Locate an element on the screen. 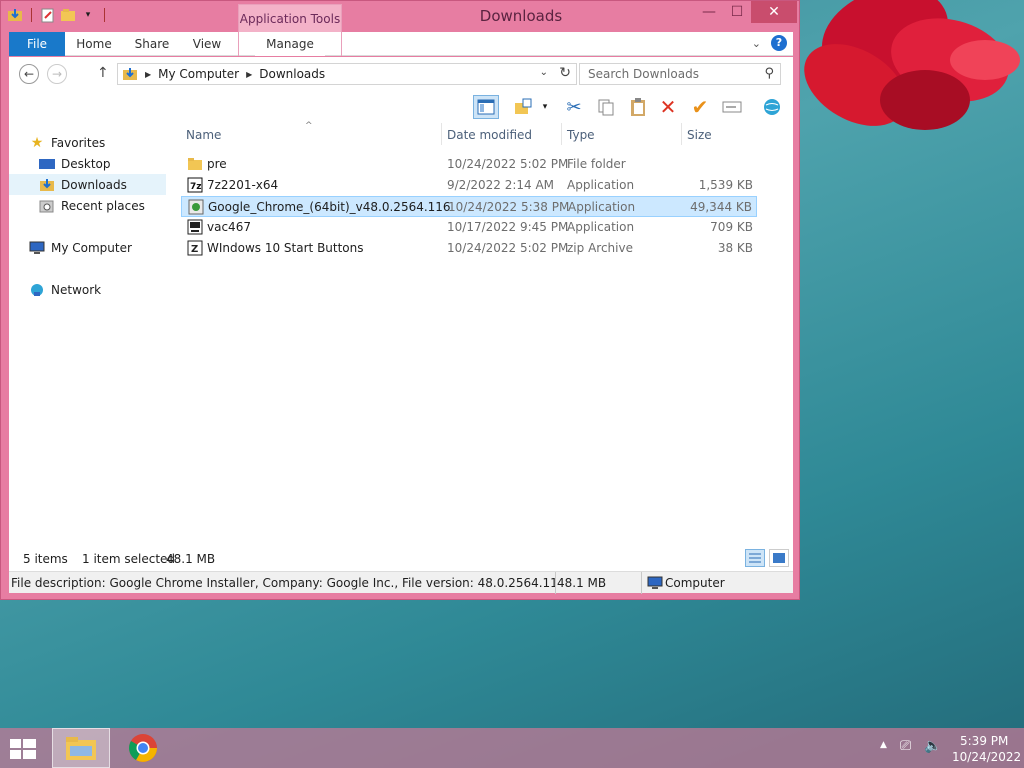  nav-my-computer: My Computer is located at coordinates (80, 247).